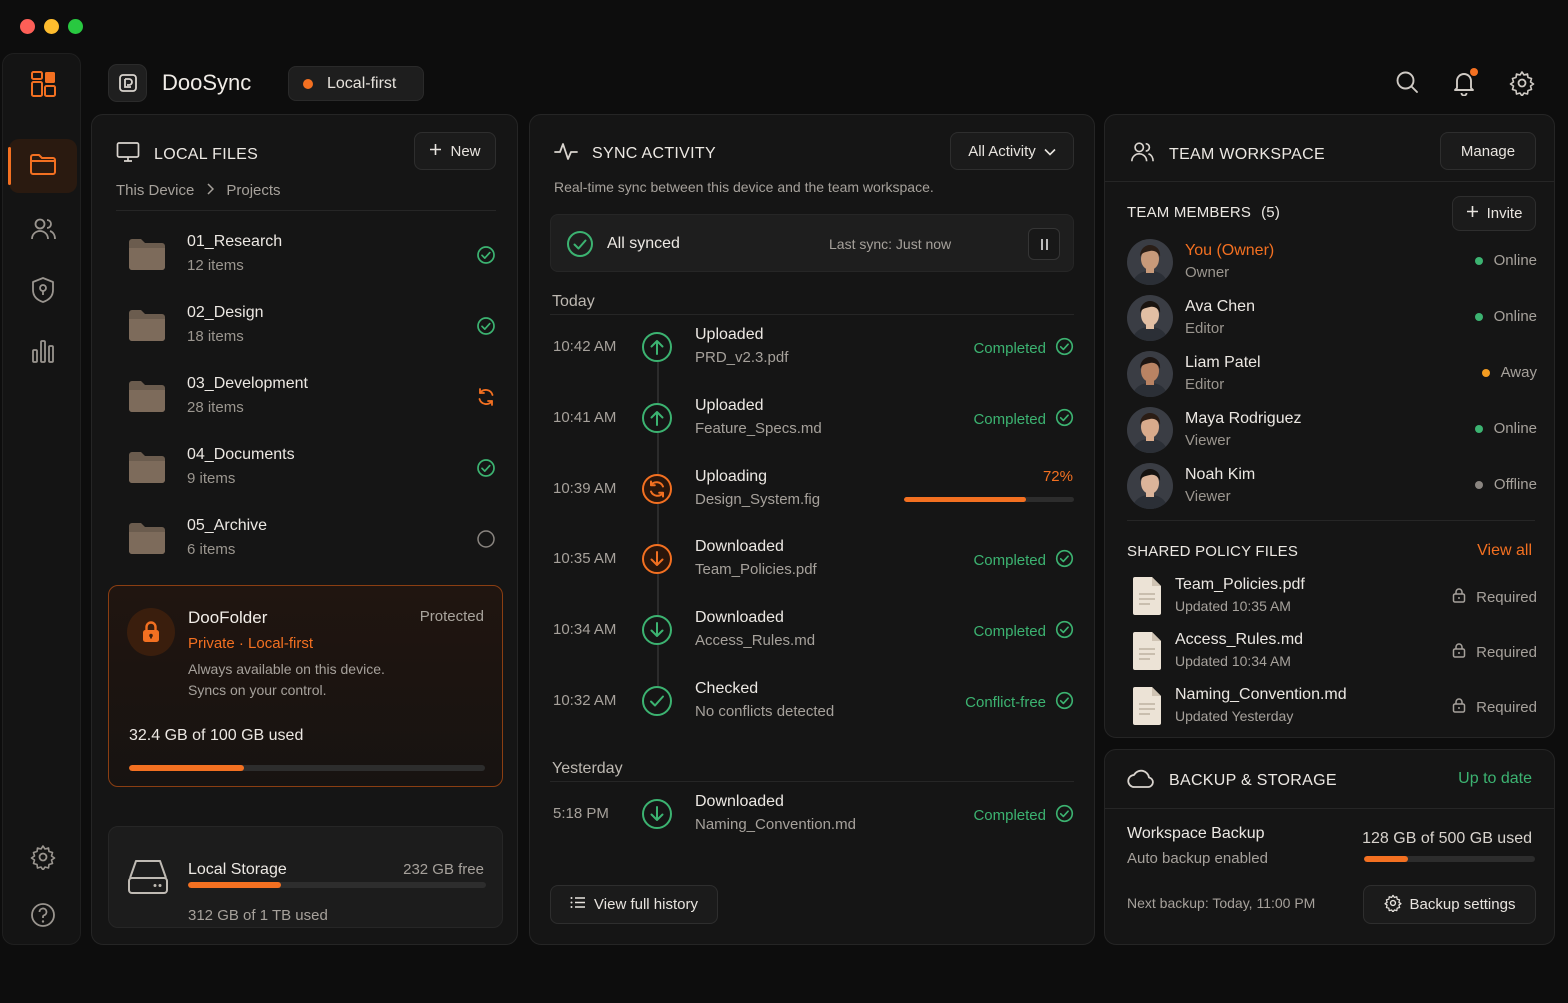 This screenshot has width=1568, height=1003. What do you see at coordinates (455, 151) in the screenshot?
I see `new-button: New` at bounding box center [455, 151].